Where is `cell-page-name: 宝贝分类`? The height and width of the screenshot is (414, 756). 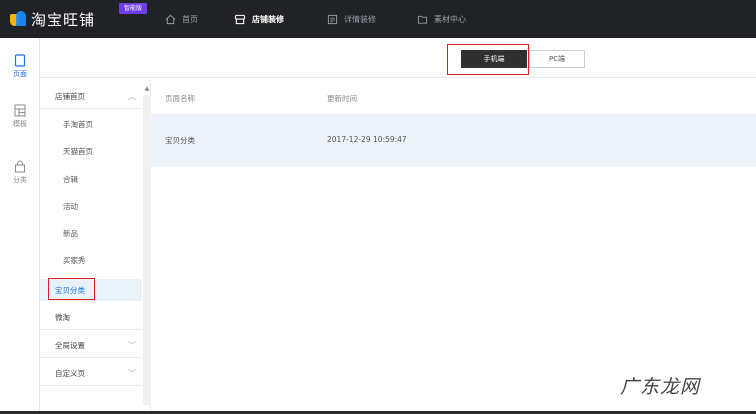 cell-page-name: 宝贝分类 is located at coordinates (180, 140).